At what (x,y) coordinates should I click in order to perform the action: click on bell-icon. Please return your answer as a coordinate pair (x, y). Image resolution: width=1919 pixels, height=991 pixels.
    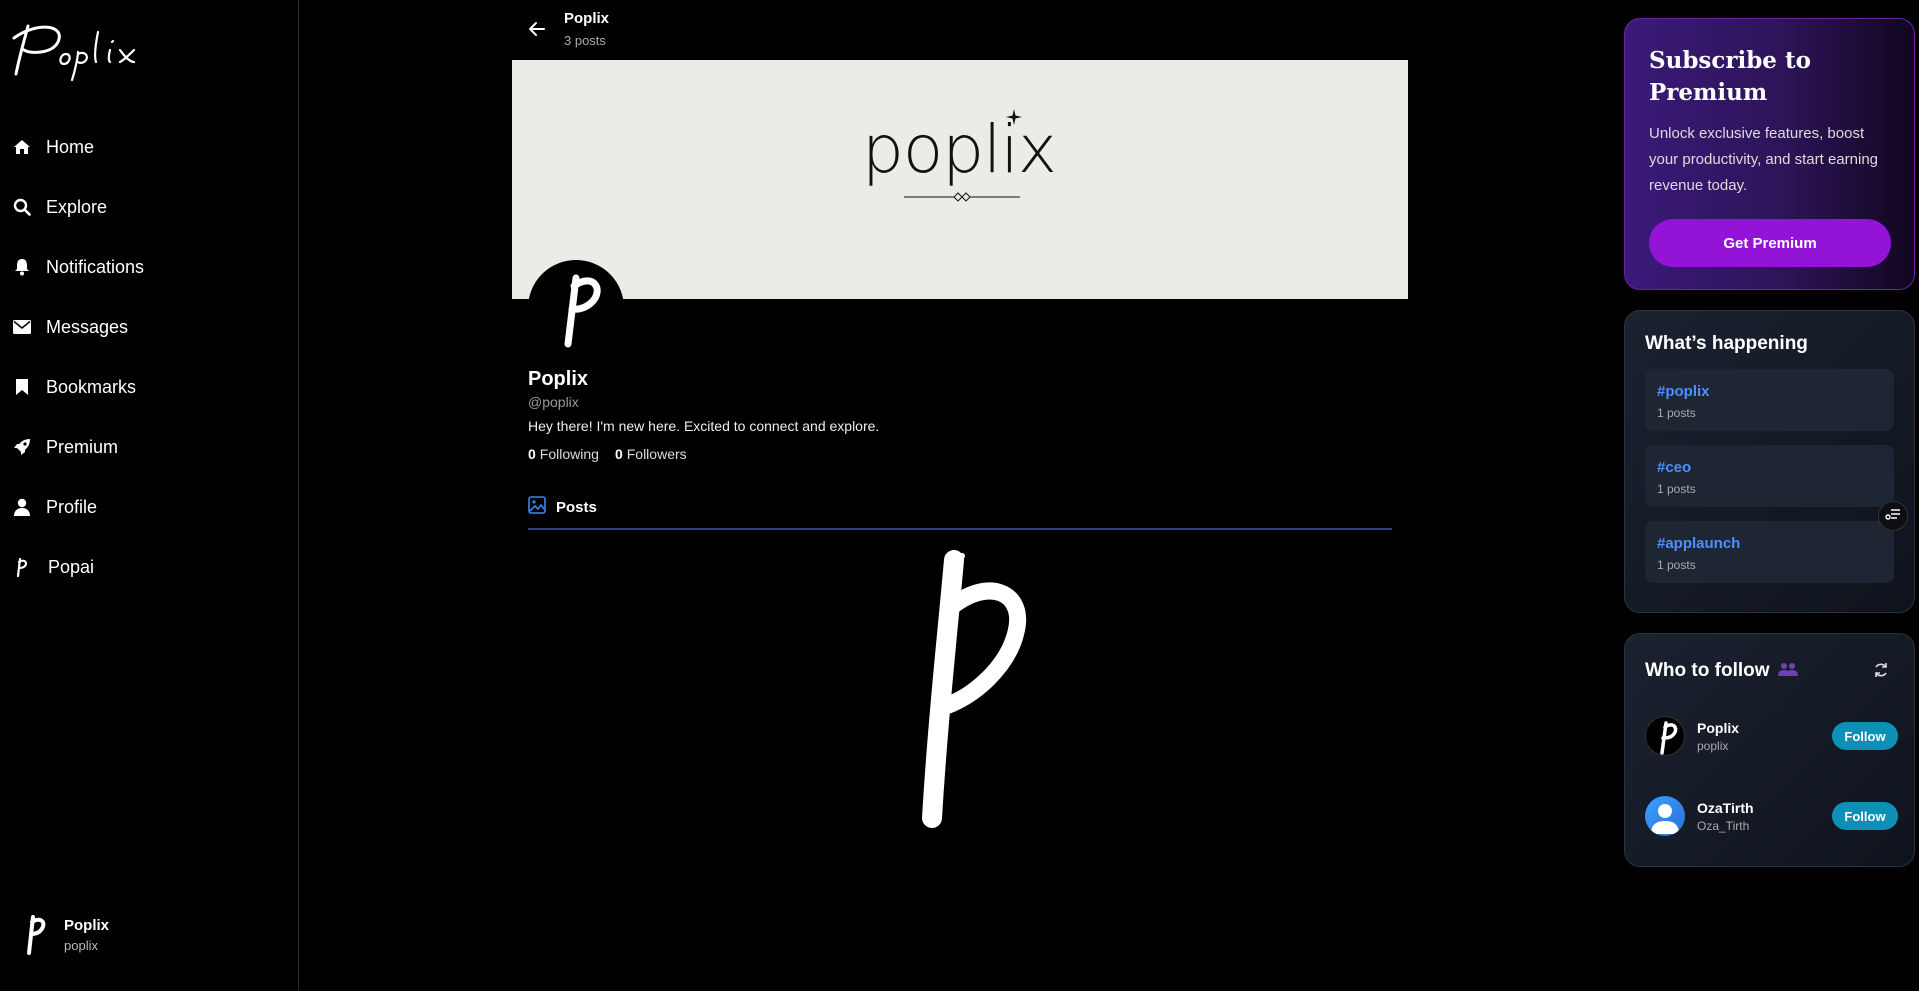
    Looking at the image, I should click on (22, 267).